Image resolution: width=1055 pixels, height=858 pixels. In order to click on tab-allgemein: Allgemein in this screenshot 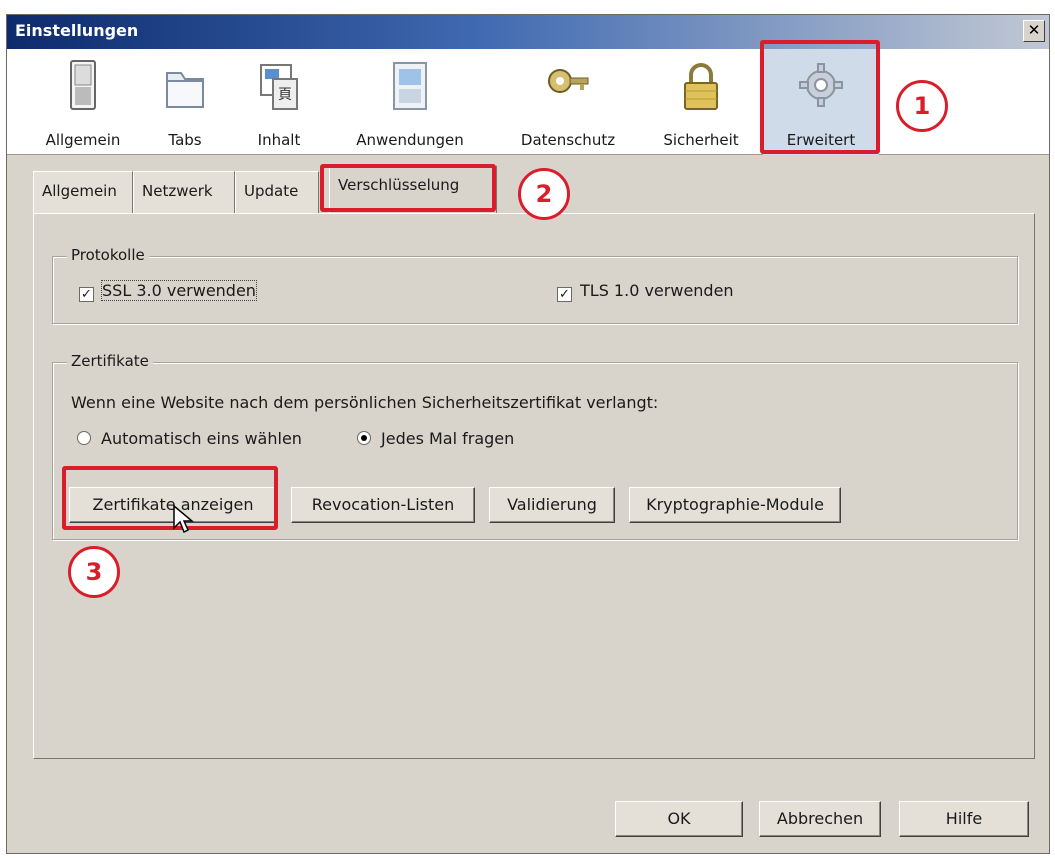, I will do `click(83, 193)`.